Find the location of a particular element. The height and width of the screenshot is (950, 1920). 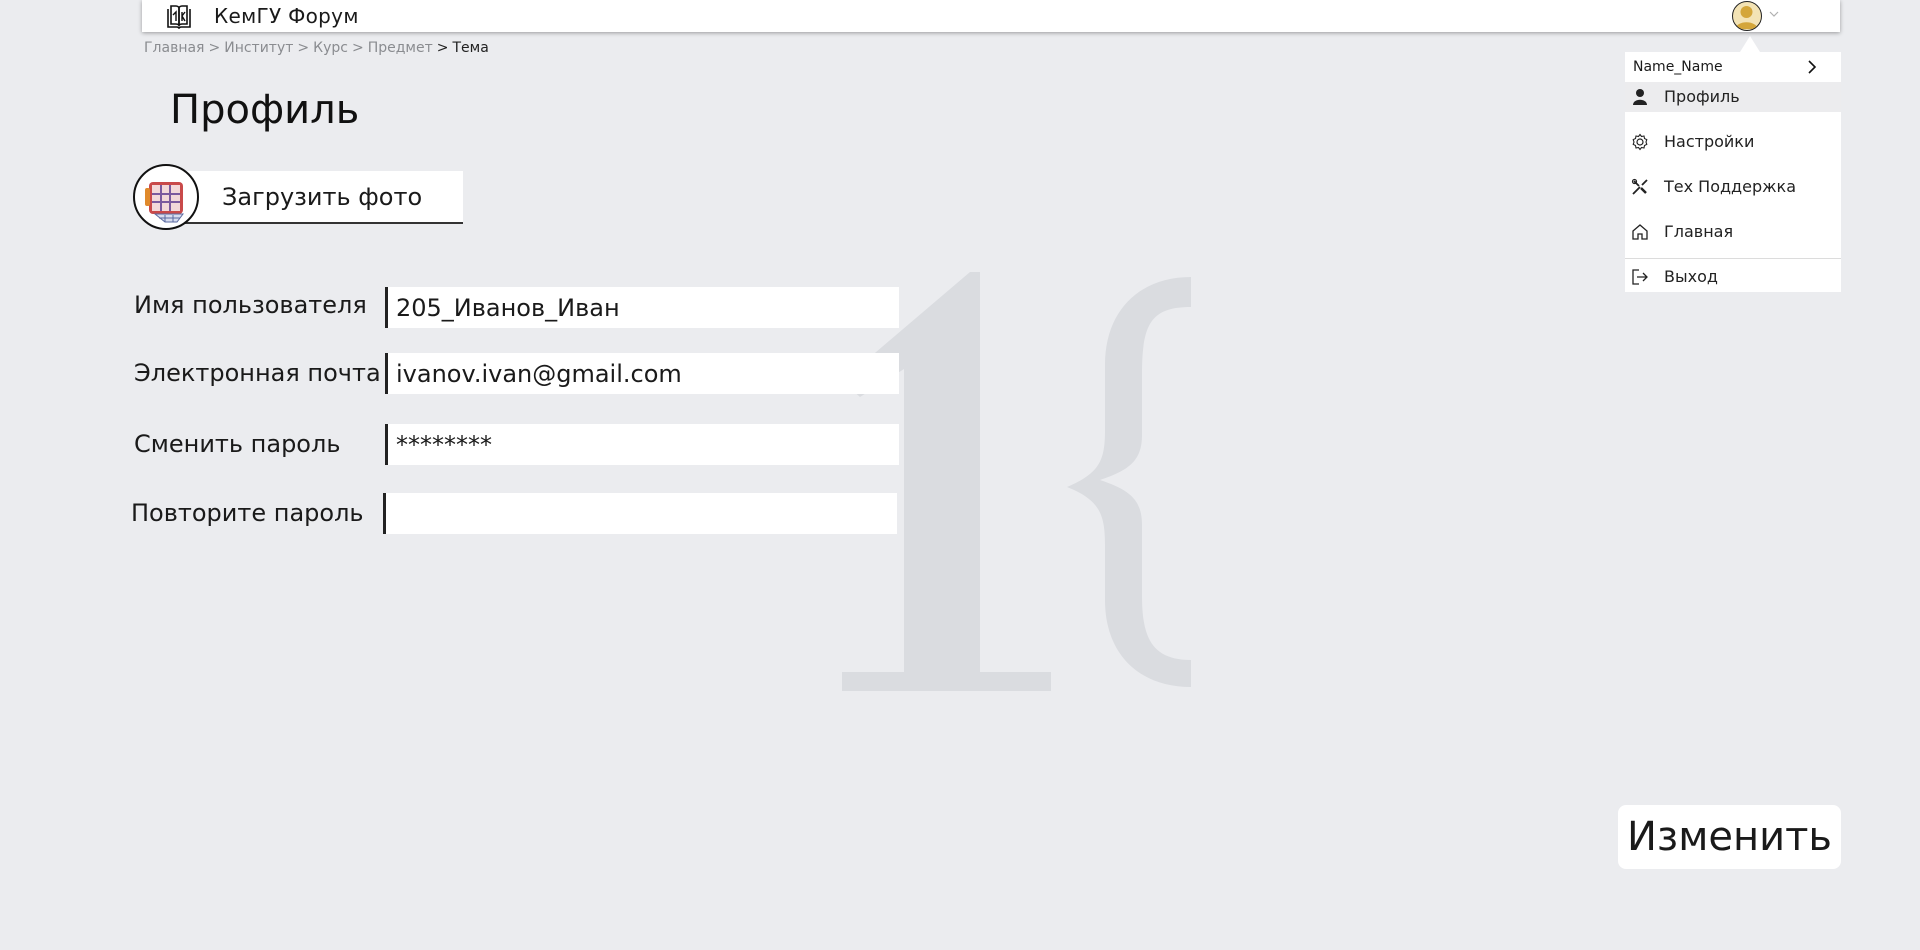

page-title: Профиль is located at coordinates (265, 110).